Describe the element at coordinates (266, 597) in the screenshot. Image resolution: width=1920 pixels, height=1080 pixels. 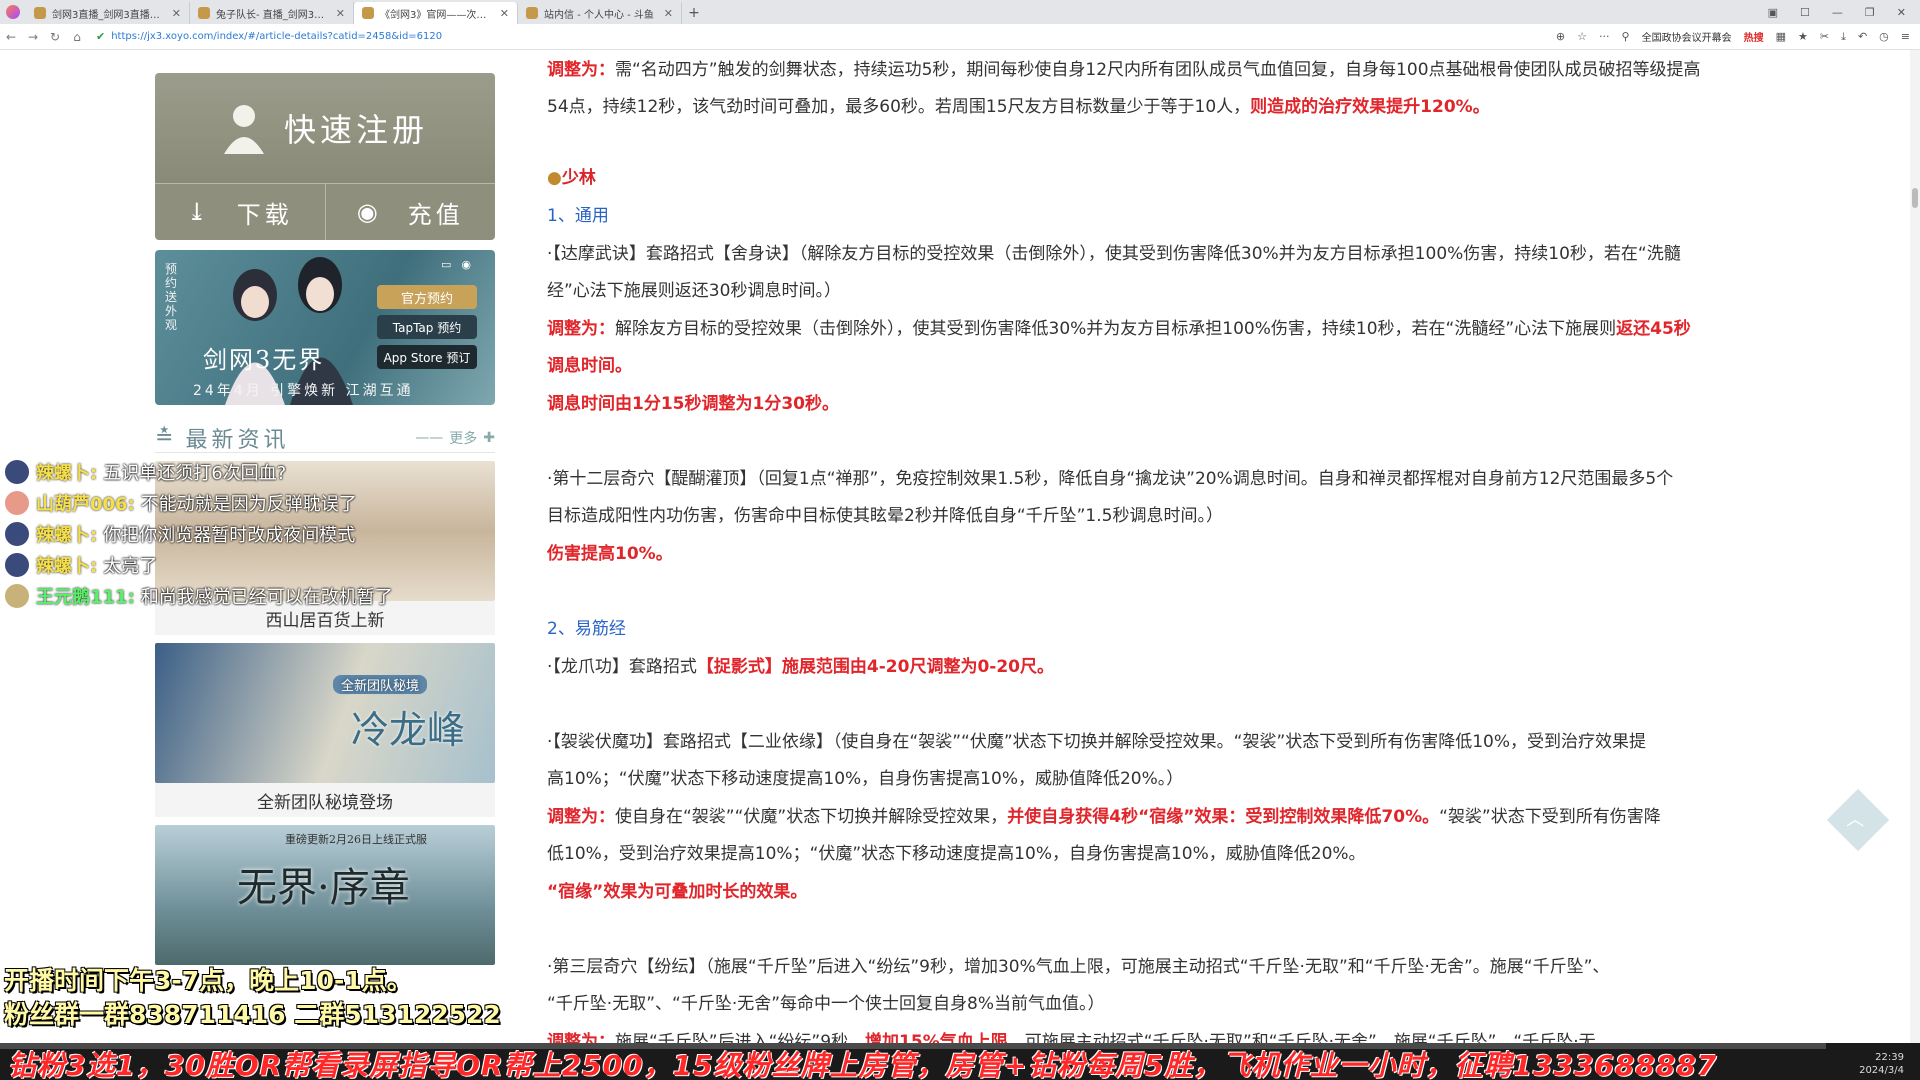
I see `chat-text: 和尚我感觉已经可以在改机暂了` at that location.